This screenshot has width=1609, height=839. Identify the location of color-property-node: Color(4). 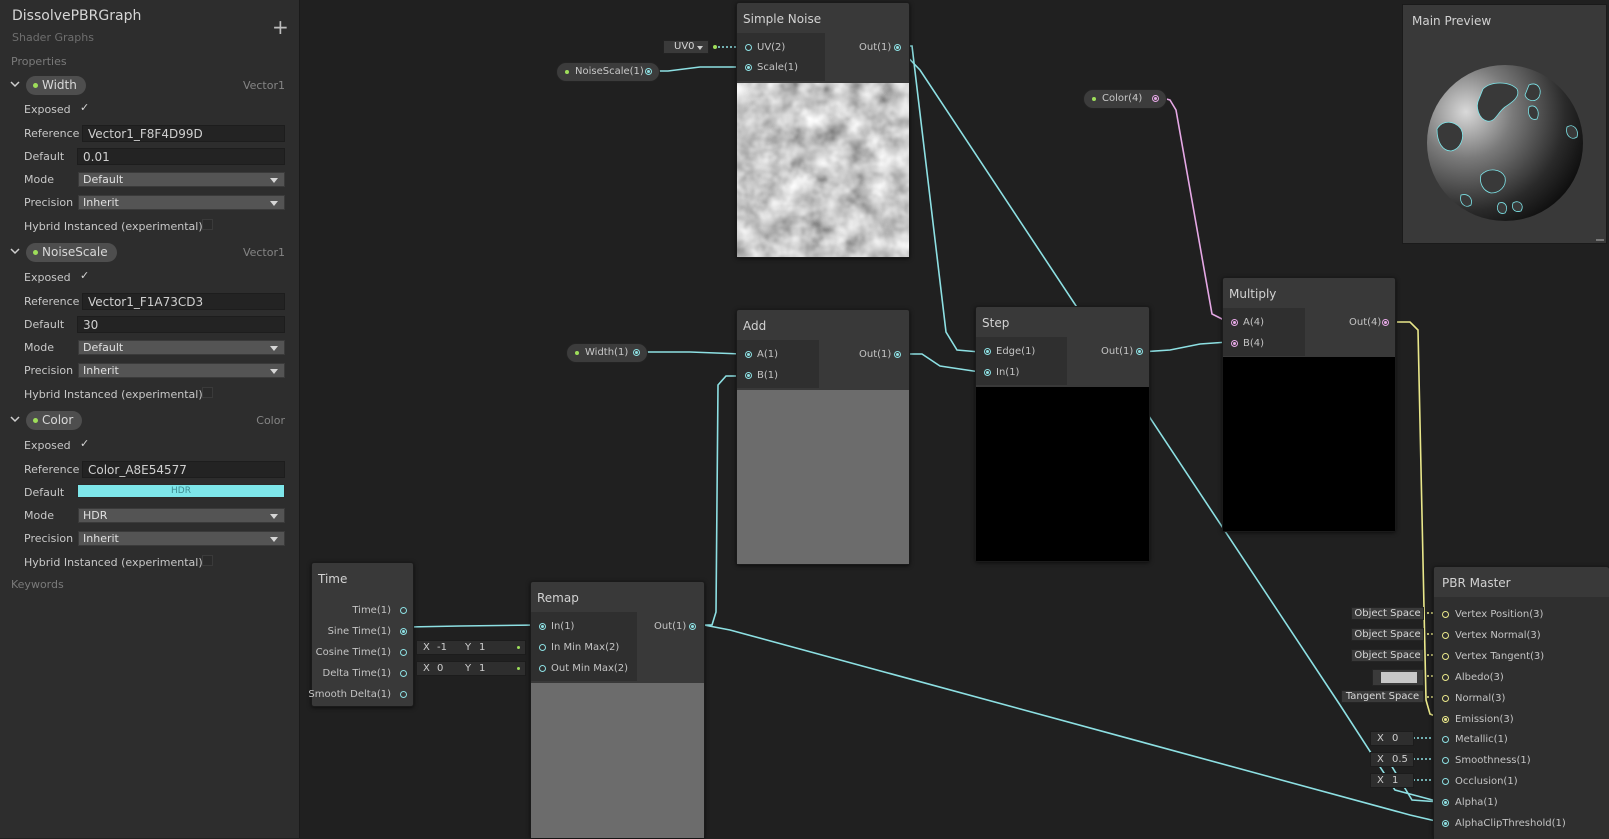
(1125, 99).